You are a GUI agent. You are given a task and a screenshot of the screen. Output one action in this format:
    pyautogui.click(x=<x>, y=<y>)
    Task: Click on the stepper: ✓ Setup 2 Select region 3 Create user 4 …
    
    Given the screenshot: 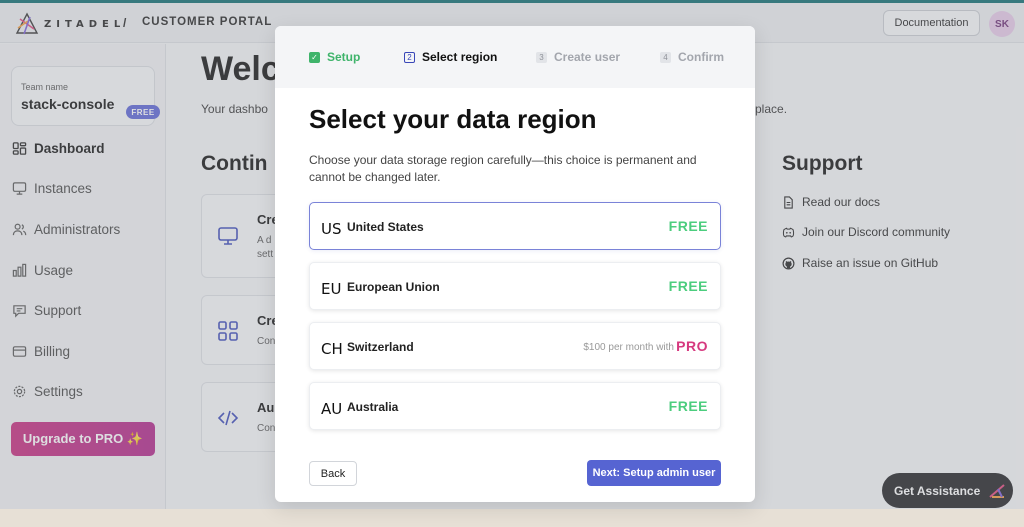 What is the action you would take?
    pyautogui.click(x=515, y=57)
    